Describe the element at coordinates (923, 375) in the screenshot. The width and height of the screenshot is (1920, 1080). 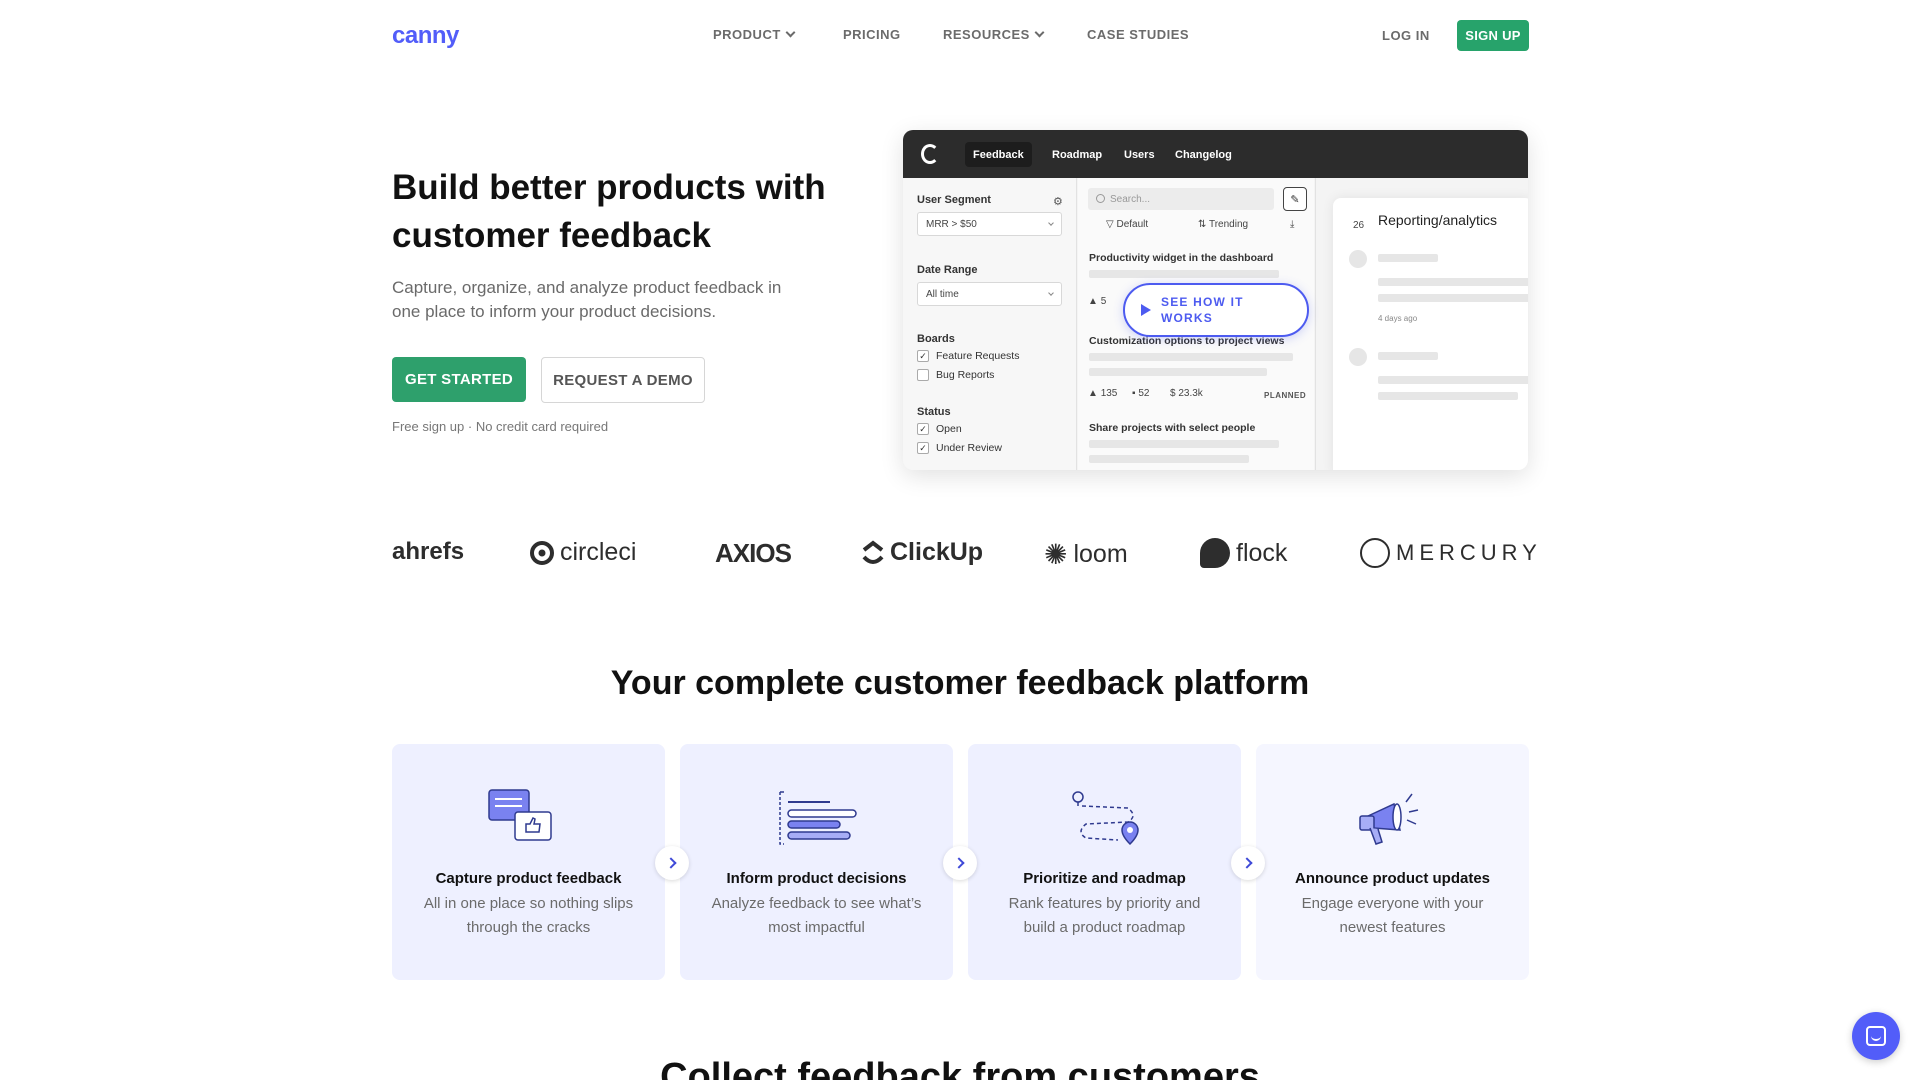
I see `checkbox-empty-icon` at that location.